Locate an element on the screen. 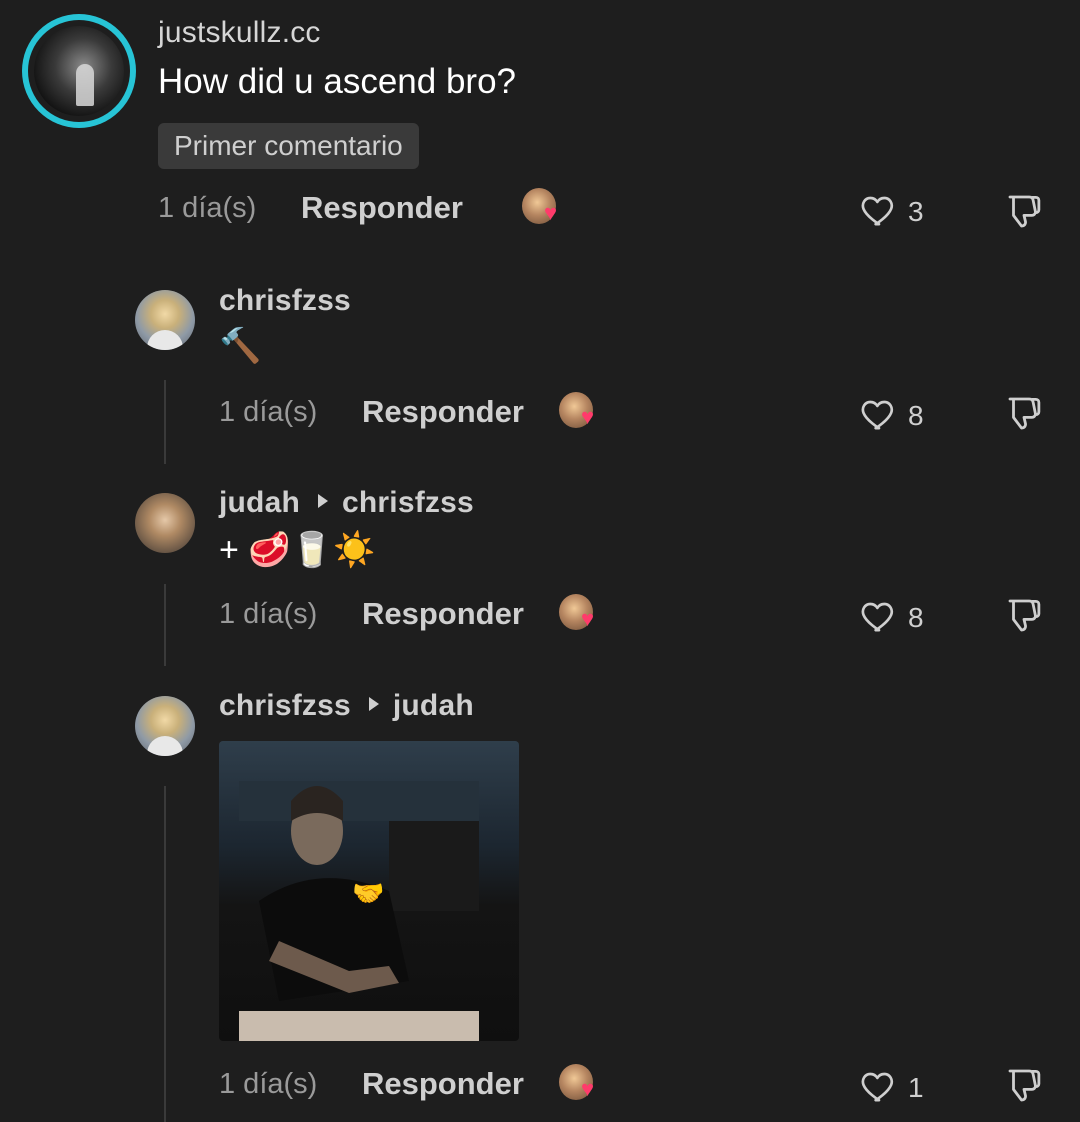 The width and height of the screenshot is (1080, 1122). comment-username: justskullz.cc is located at coordinates (239, 33).